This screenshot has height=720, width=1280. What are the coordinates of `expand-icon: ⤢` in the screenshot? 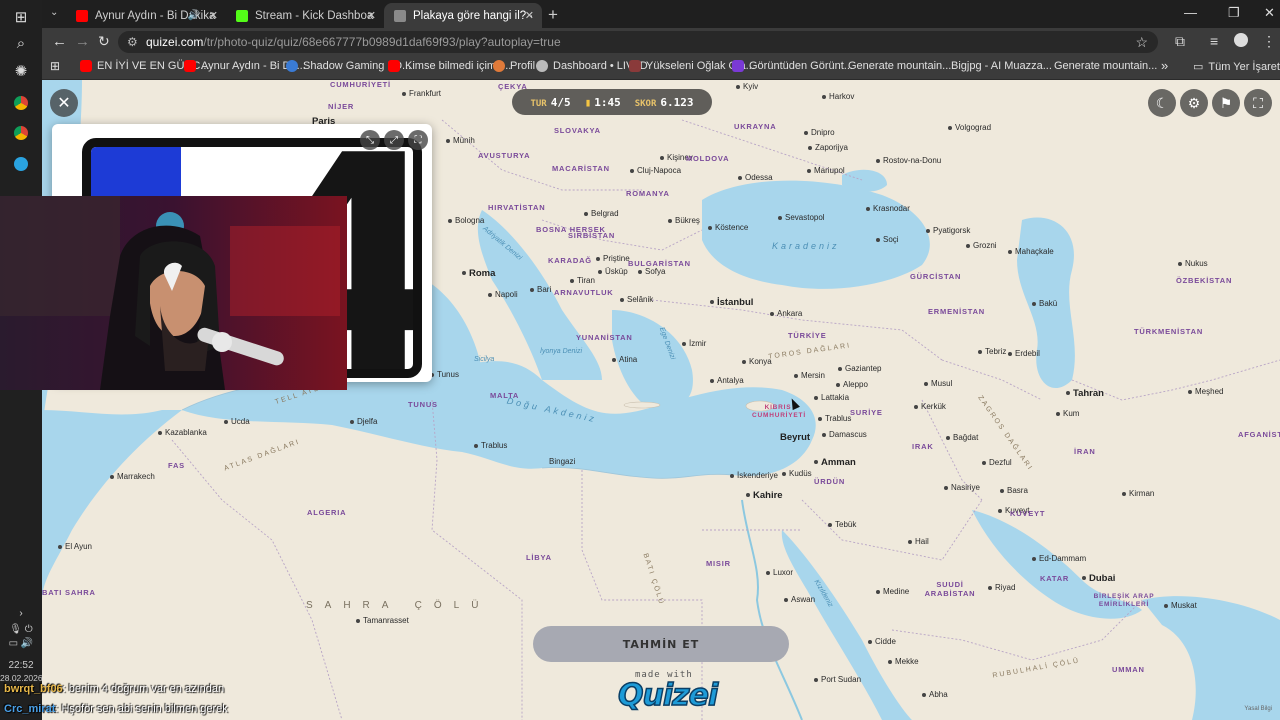 It's located at (394, 140).